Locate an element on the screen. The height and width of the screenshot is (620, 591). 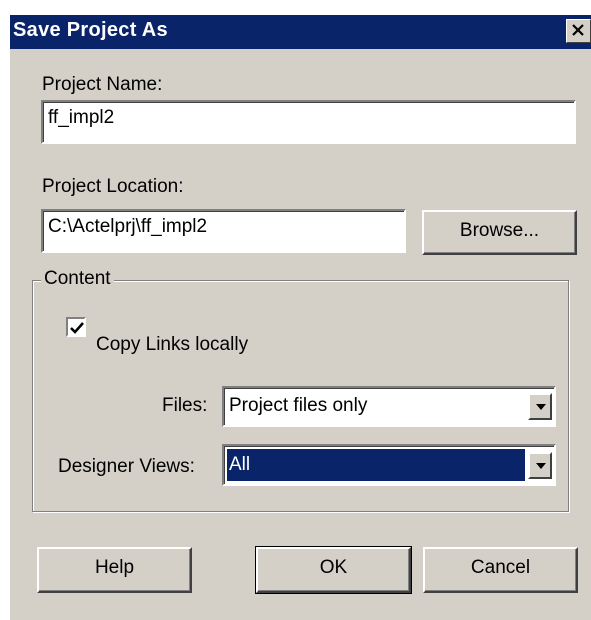
project-location-label: Project Location: is located at coordinates (113, 186).